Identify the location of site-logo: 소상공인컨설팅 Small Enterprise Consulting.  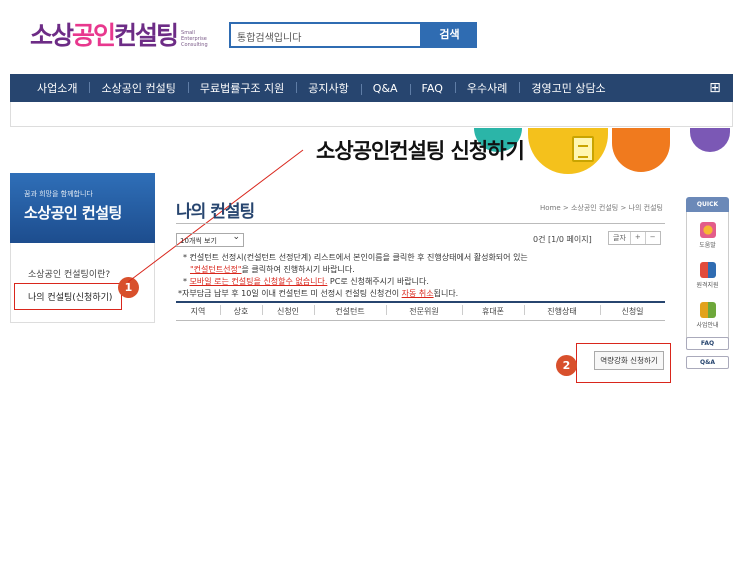
(123, 36).